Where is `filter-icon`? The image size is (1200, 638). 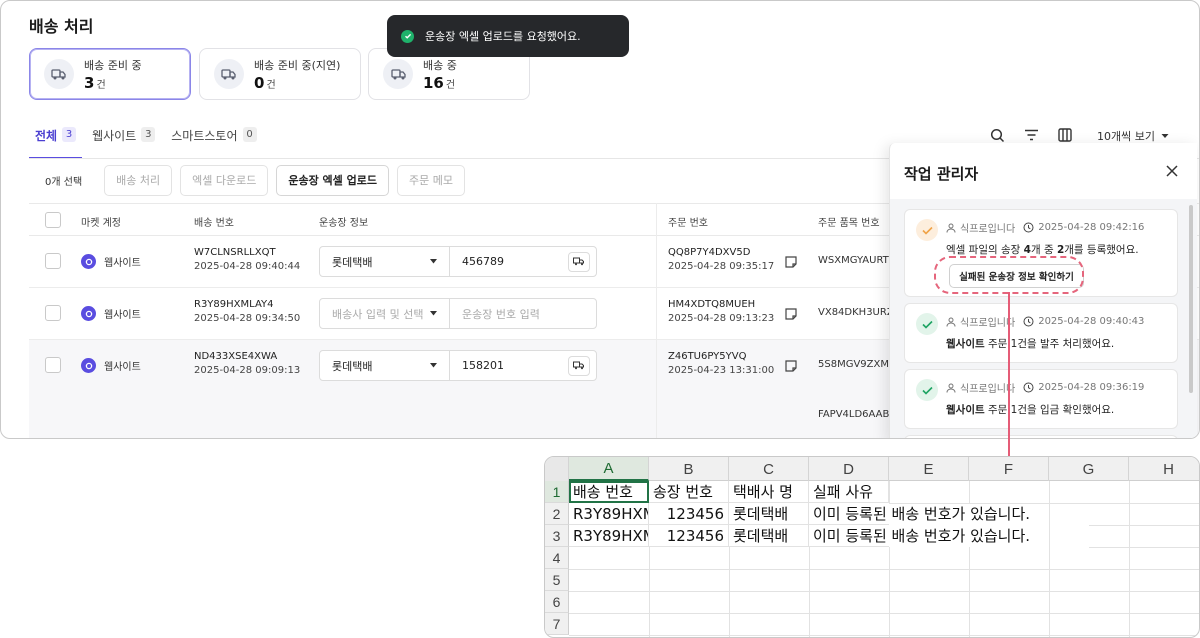 filter-icon is located at coordinates (1031, 135).